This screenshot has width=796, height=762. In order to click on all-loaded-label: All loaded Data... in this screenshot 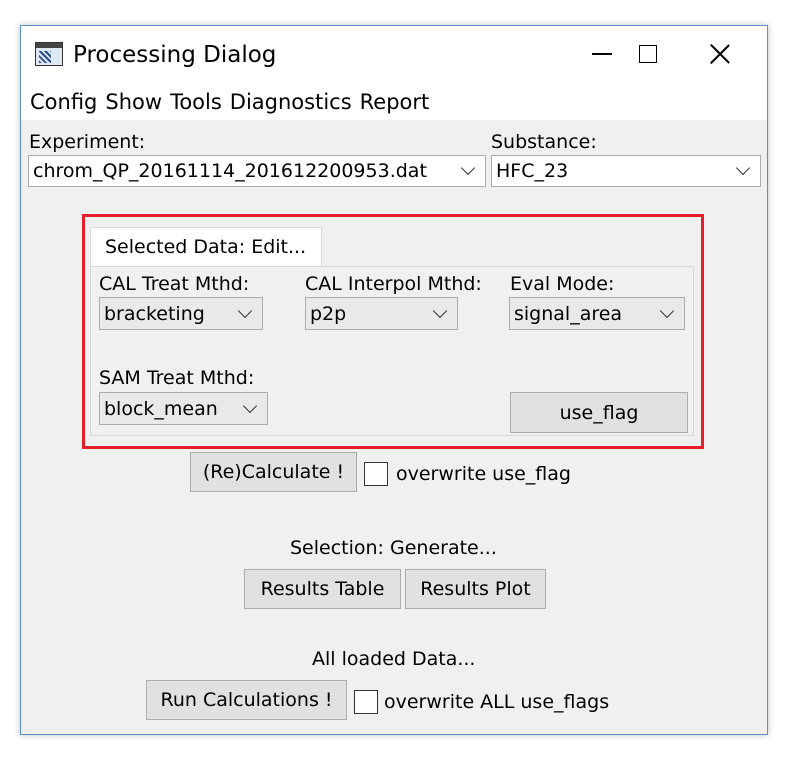, I will do `click(394, 659)`.